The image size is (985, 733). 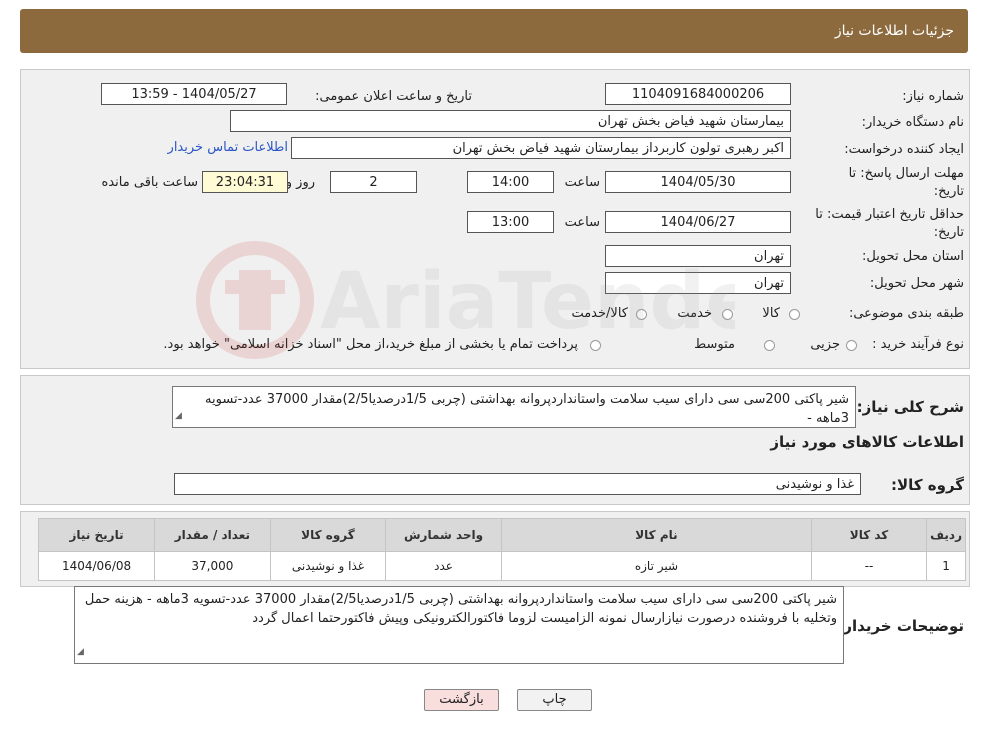 I want to click on category-radio-service, so click(x=727, y=314).